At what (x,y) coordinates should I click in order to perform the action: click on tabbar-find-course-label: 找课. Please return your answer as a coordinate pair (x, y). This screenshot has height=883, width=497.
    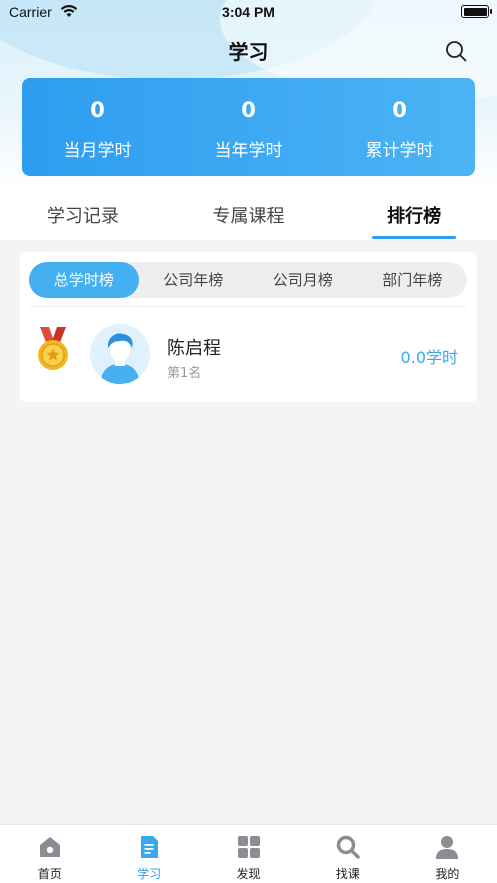
    Looking at the image, I should click on (347, 874).